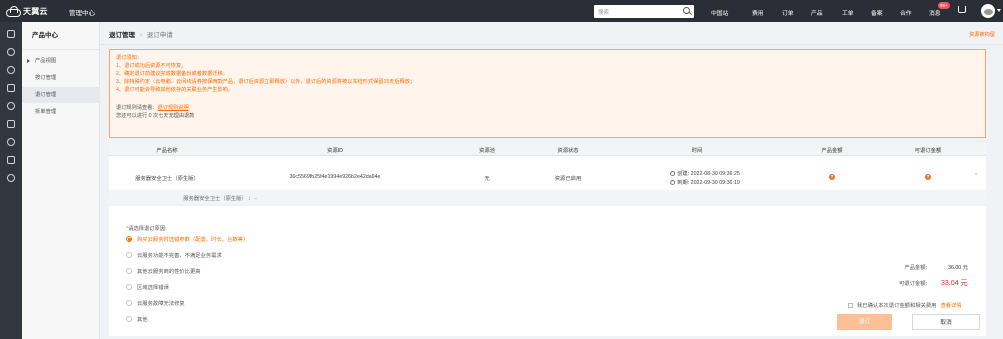 The image size is (1003, 339). Describe the element at coordinates (988, 11) in the screenshot. I see `avatar` at that location.